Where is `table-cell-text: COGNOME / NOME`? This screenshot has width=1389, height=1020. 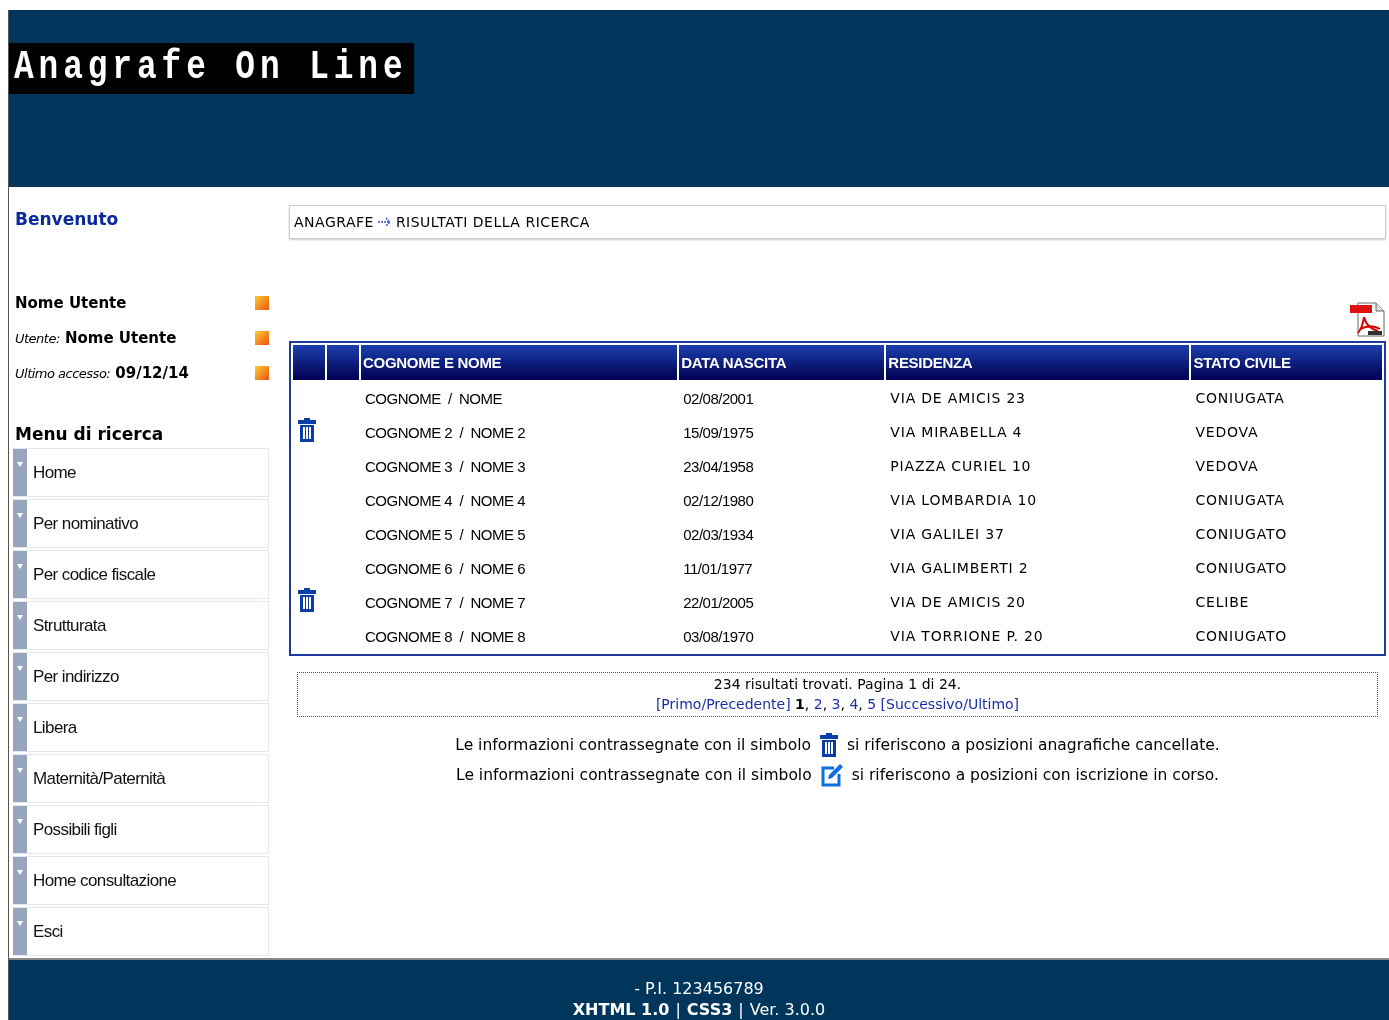
table-cell-text: COGNOME / NOME is located at coordinates (433, 398).